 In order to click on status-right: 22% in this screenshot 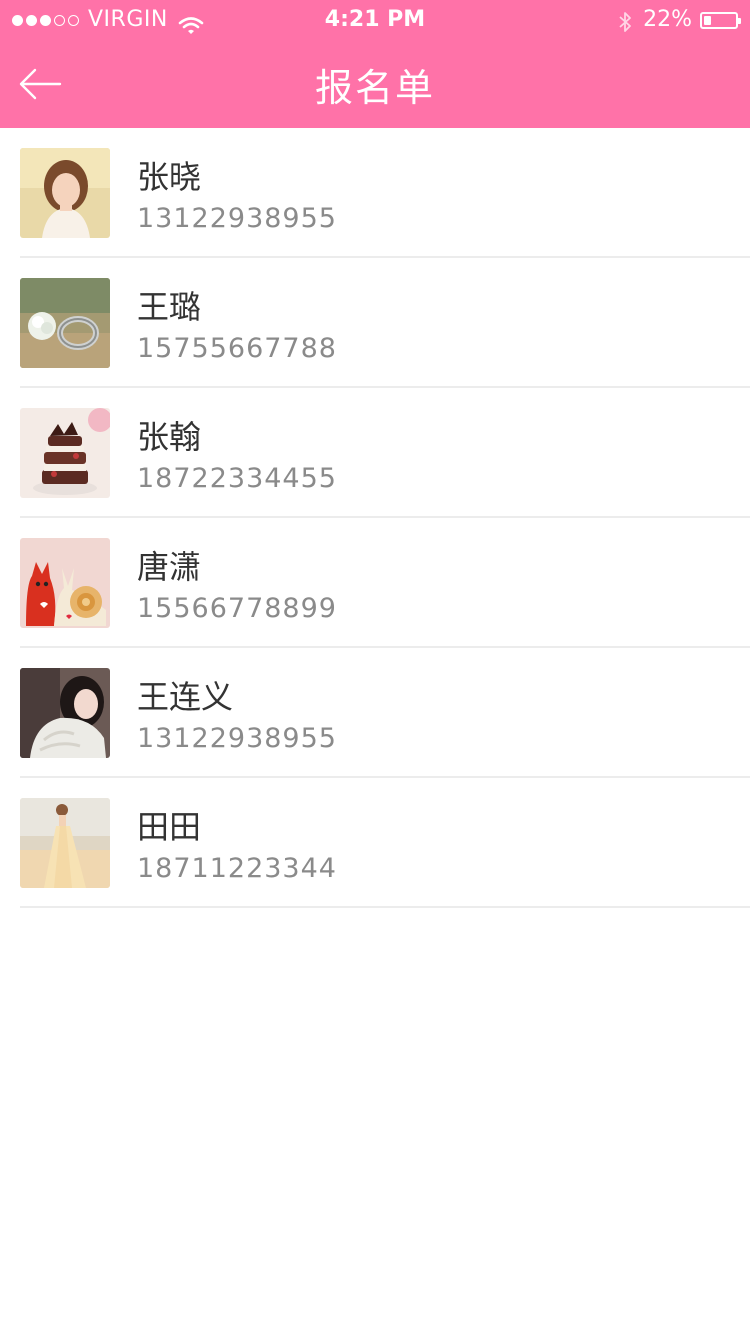, I will do `click(679, 20)`.